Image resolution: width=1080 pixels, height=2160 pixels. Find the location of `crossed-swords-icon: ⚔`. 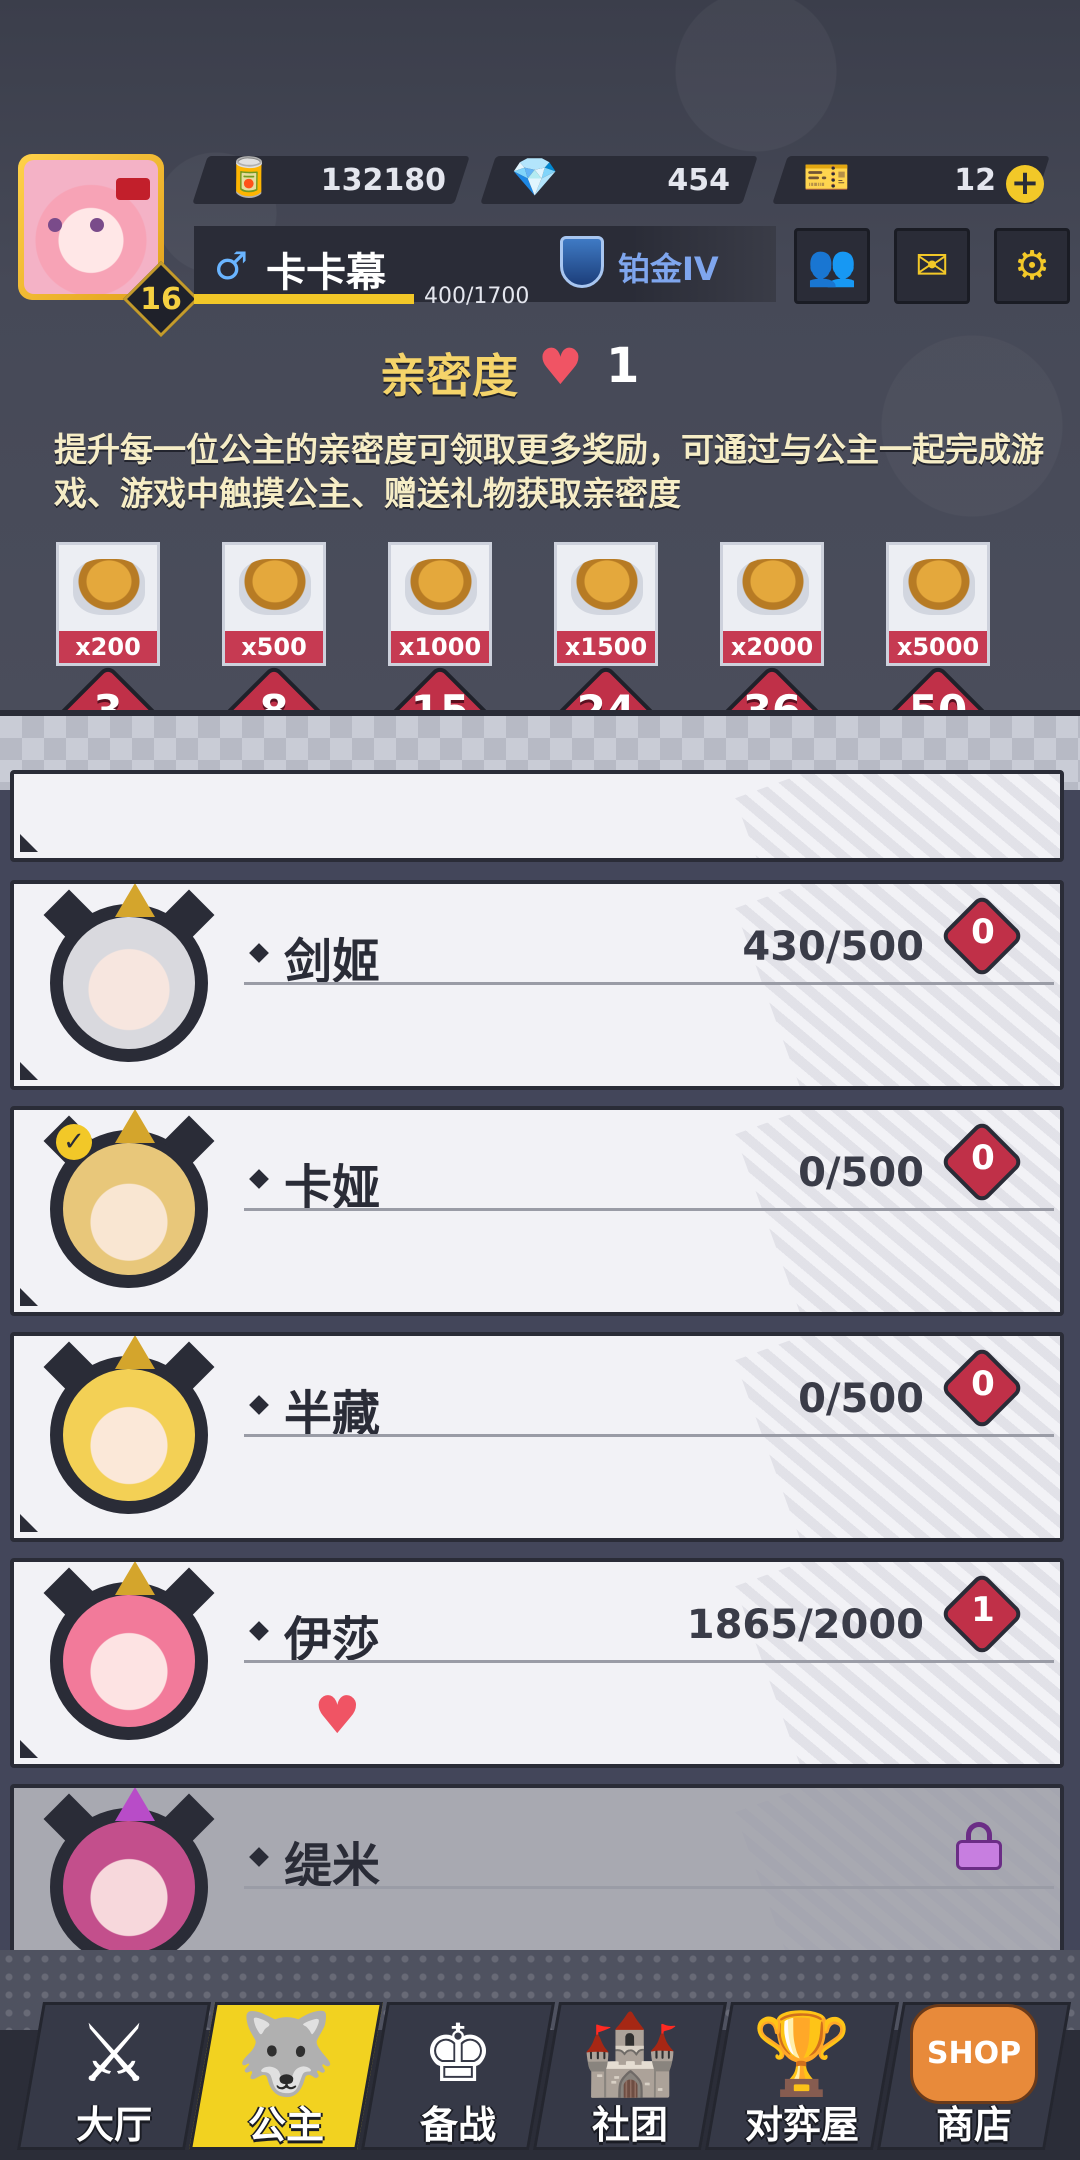

crossed-swords-icon: ⚔ is located at coordinates (114, 2053).